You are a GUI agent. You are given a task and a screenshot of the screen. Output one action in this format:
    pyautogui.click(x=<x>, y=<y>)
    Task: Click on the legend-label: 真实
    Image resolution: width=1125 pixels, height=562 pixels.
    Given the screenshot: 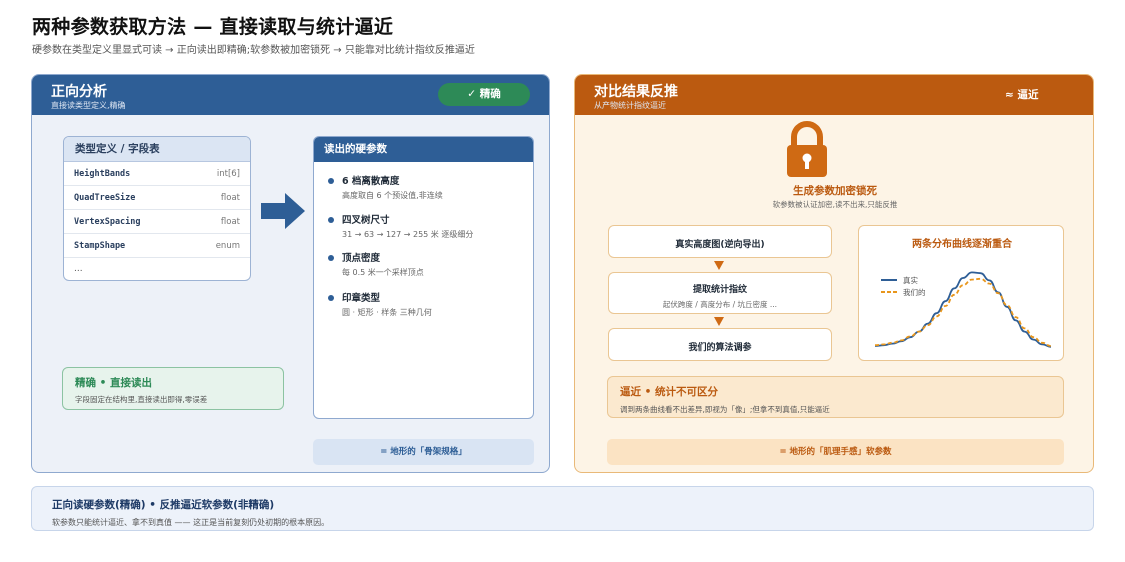 What is the action you would take?
    pyautogui.click(x=910, y=280)
    